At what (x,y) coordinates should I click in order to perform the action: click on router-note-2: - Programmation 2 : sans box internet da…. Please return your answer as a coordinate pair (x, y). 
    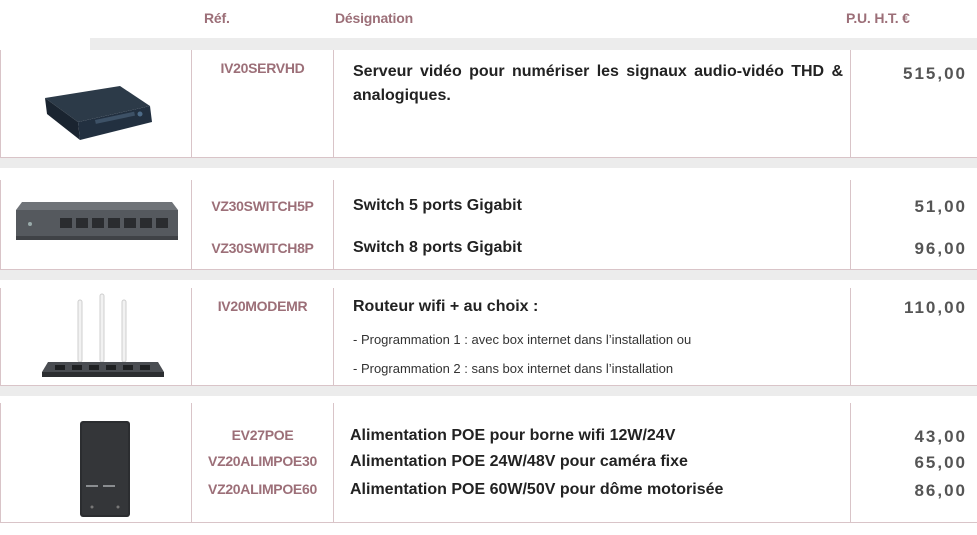
    Looking at the image, I should click on (513, 368).